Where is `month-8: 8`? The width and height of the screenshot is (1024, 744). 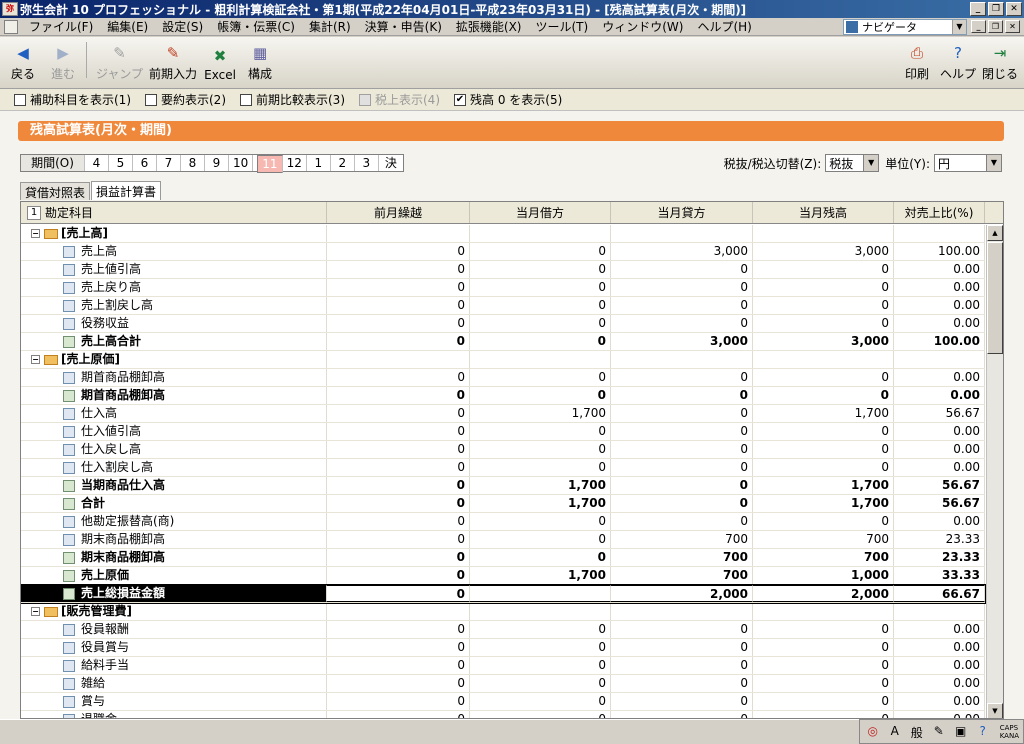 month-8: 8 is located at coordinates (193, 163).